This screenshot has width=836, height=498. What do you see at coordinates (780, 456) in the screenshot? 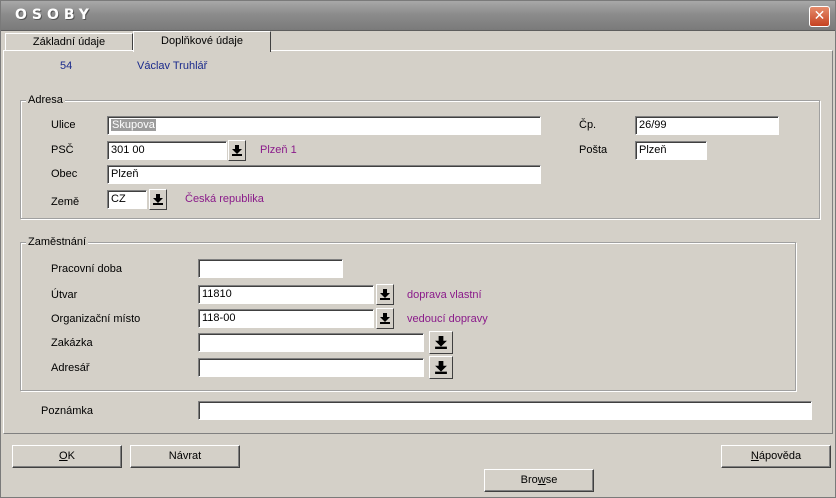
I see `help-label: ápověda` at bounding box center [780, 456].